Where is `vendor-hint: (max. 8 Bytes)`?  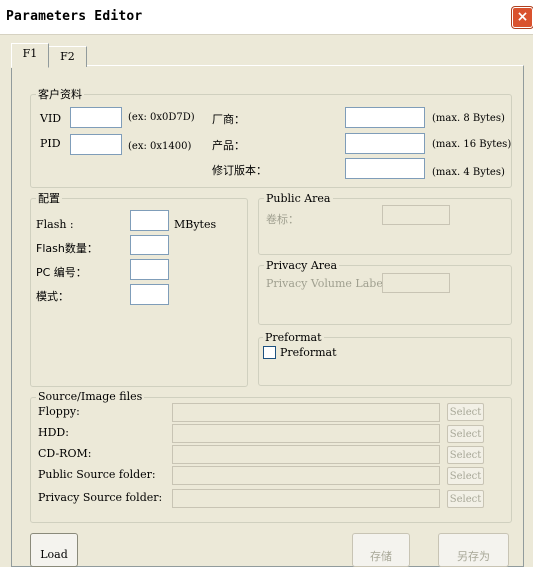 vendor-hint: (max. 8 Bytes) is located at coordinates (468, 118).